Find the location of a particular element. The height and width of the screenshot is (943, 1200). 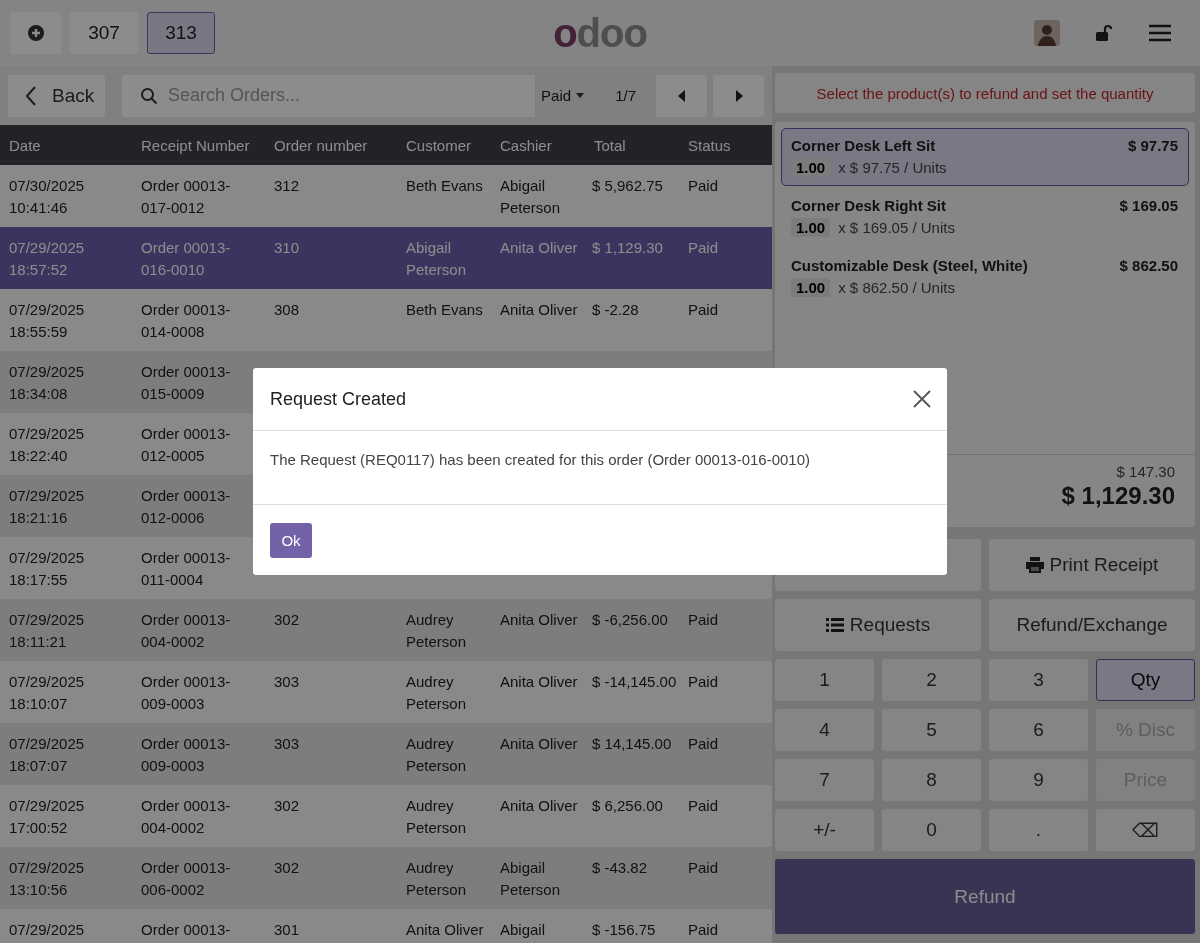

table-cell-text: Order 00013-017-0012 is located at coordinates (186, 197).